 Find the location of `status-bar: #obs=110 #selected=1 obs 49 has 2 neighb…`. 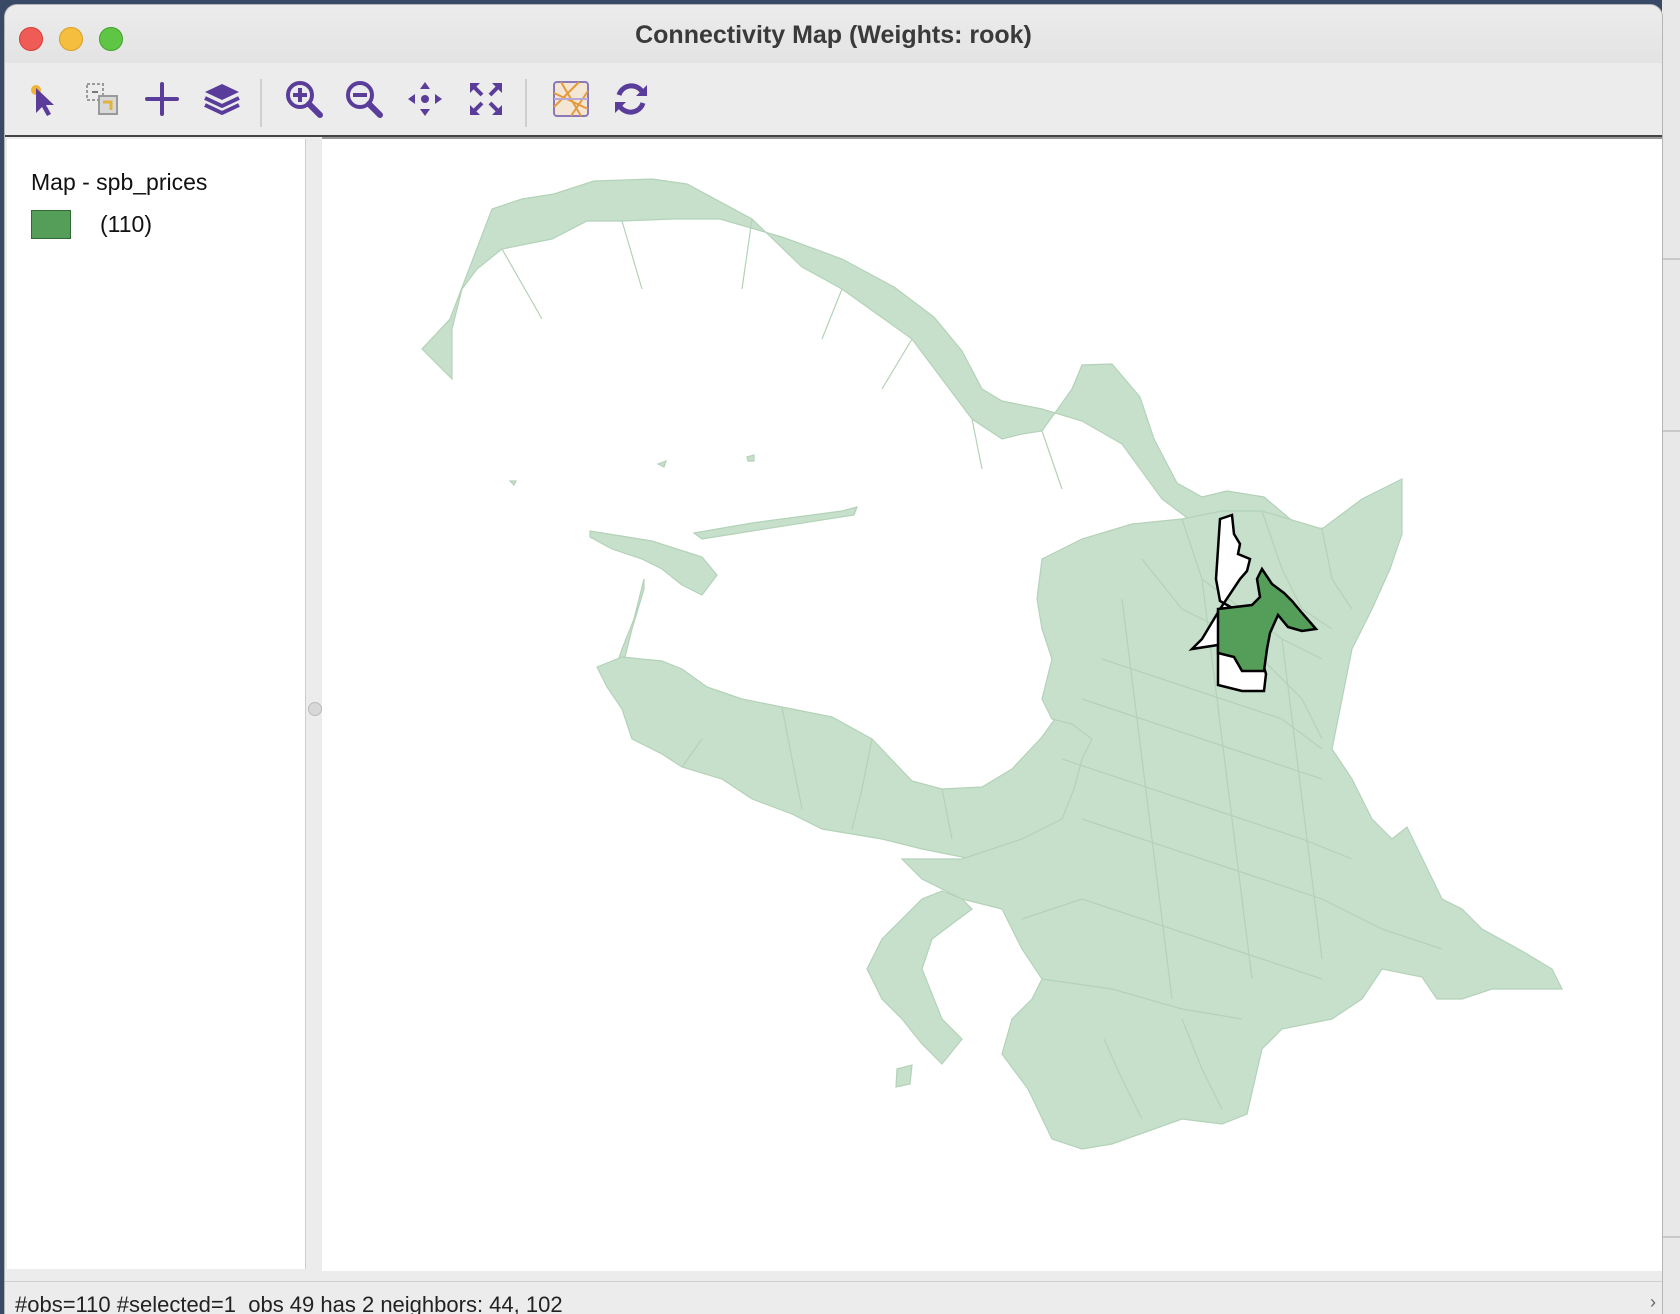

status-bar: #obs=110 #selected=1 obs 49 has 2 neighb… is located at coordinates (833, 1297).